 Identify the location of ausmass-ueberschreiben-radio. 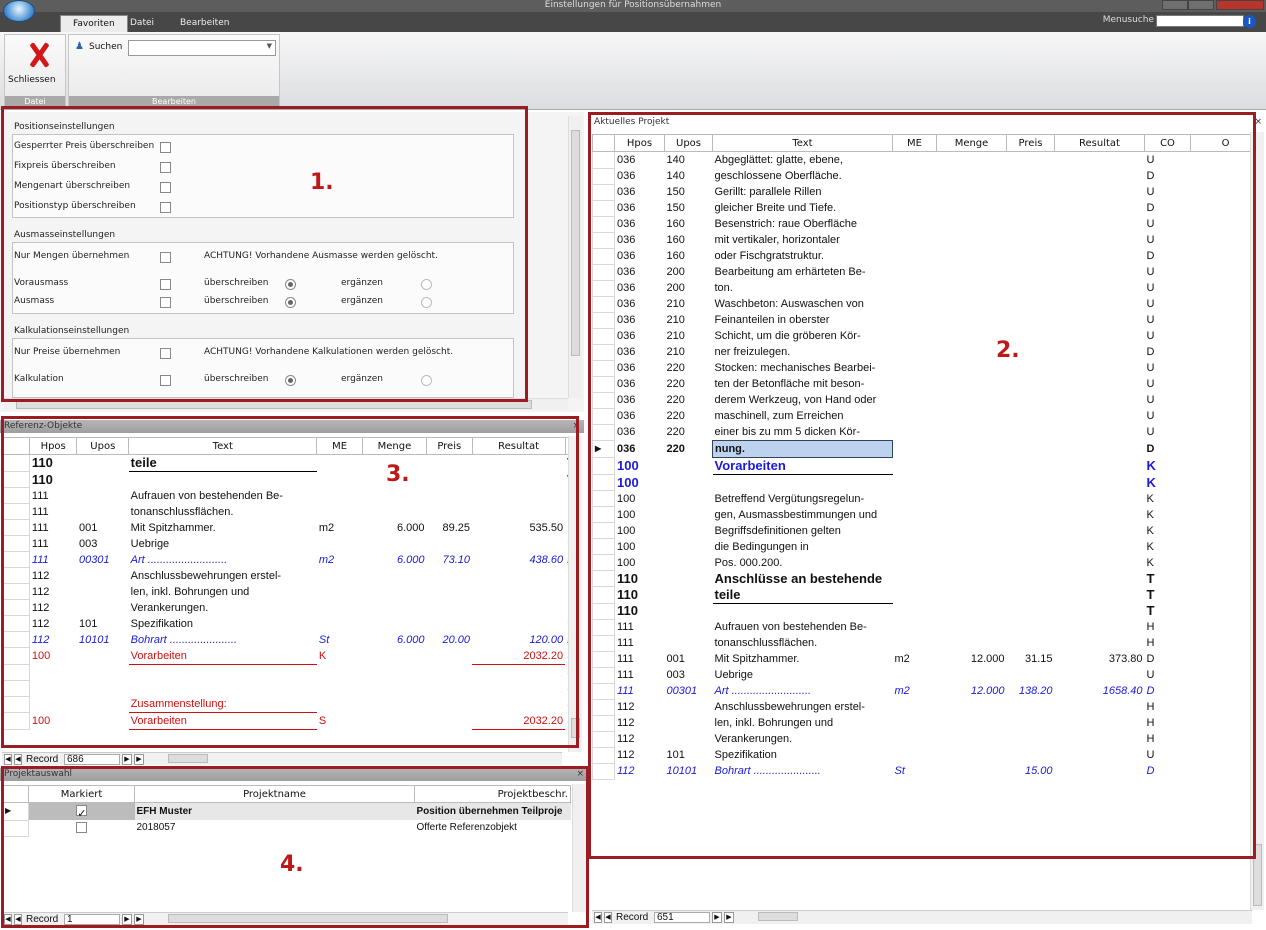
(290, 302).